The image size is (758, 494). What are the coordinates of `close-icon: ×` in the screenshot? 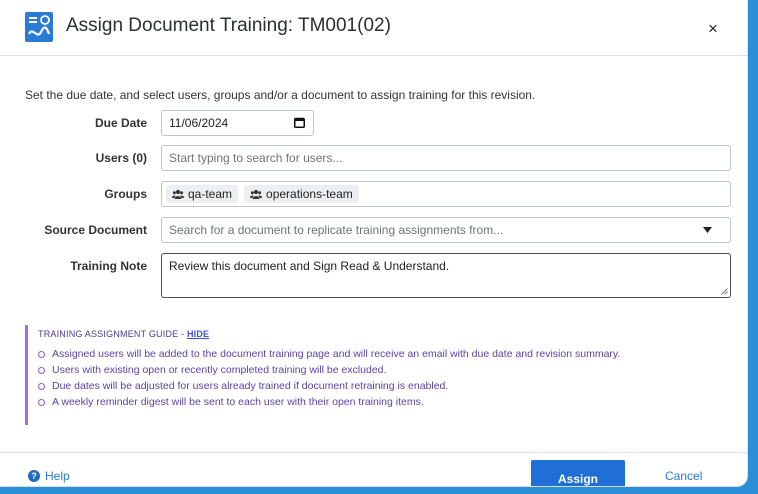 It's located at (713, 29).